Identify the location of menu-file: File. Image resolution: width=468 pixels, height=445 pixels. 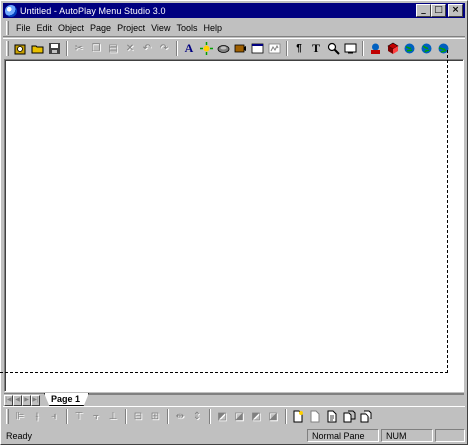
(23, 28).